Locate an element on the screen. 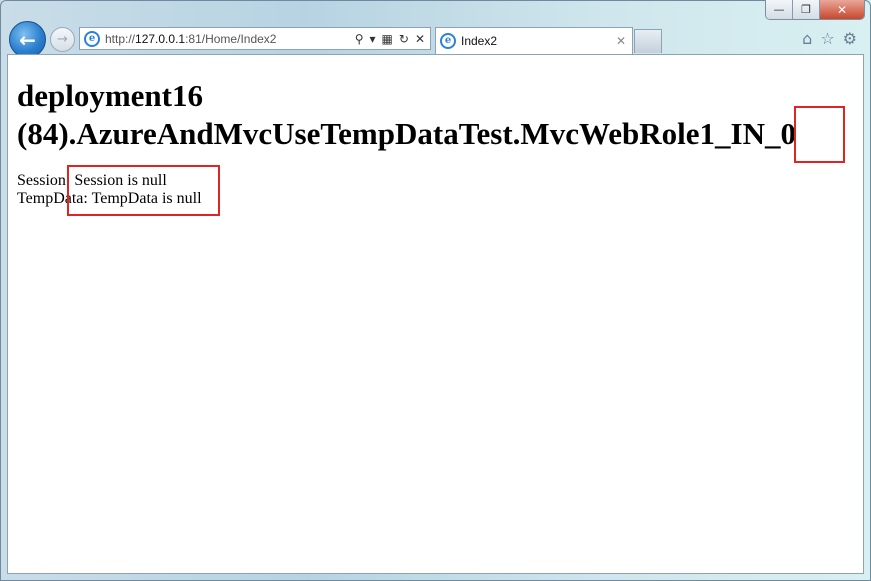 The height and width of the screenshot is (581, 871). url-path: :81/Home/Index2 is located at coordinates (231, 38).